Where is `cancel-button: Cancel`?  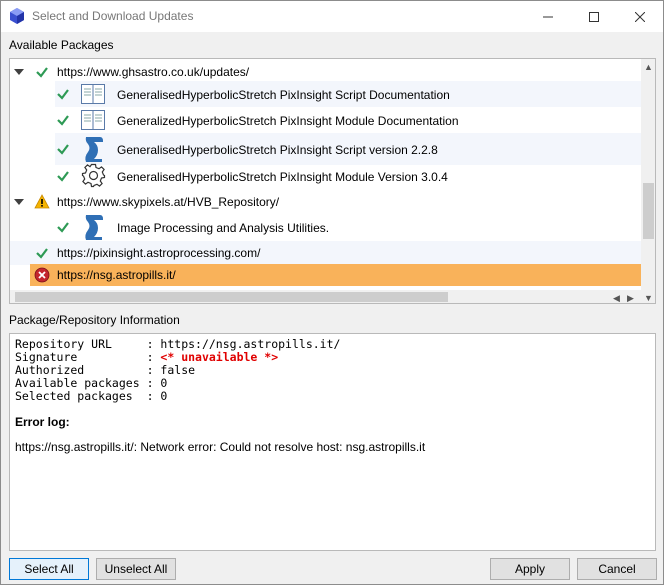
cancel-button: Cancel is located at coordinates (617, 569).